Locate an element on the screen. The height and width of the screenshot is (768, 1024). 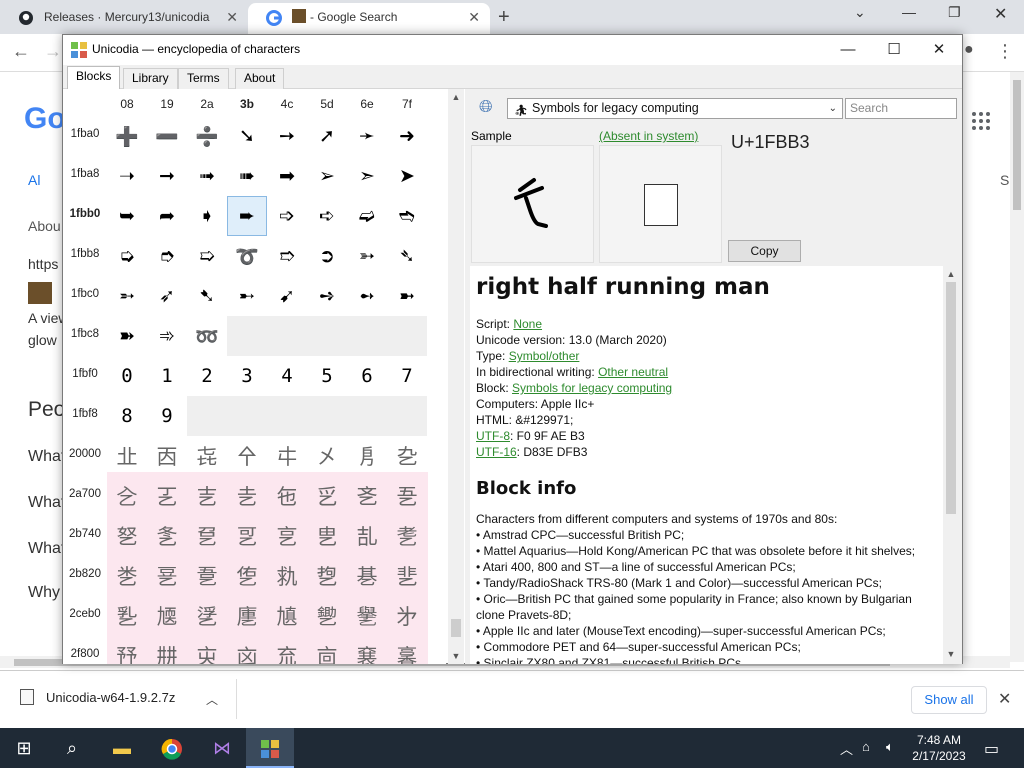
forward-arrow-icon: → is located at coordinates (53, 51).